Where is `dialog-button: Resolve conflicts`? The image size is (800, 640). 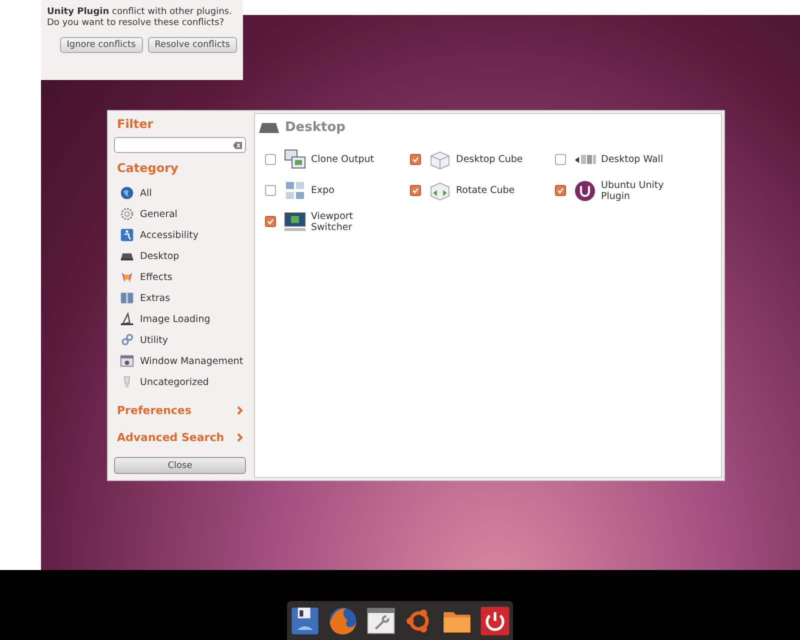 dialog-button: Resolve conflicts is located at coordinates (192, 45).